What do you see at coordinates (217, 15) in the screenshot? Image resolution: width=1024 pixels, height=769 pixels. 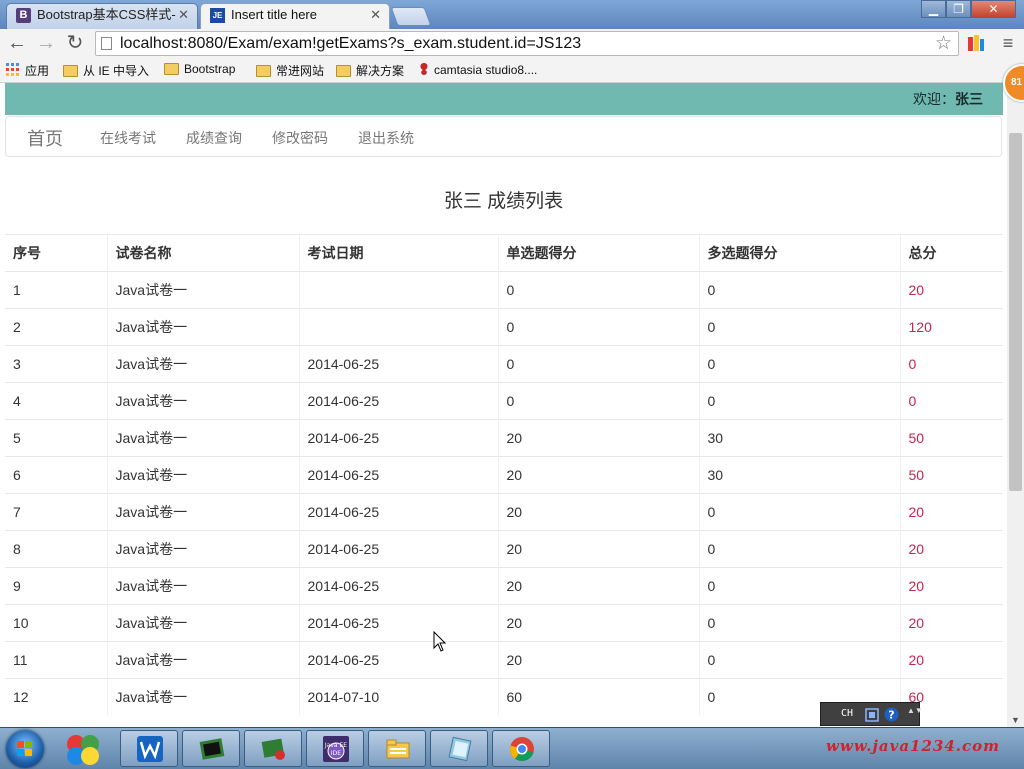 I see `javaee-favicon-icon: JE` at bounding box center [217, 15].